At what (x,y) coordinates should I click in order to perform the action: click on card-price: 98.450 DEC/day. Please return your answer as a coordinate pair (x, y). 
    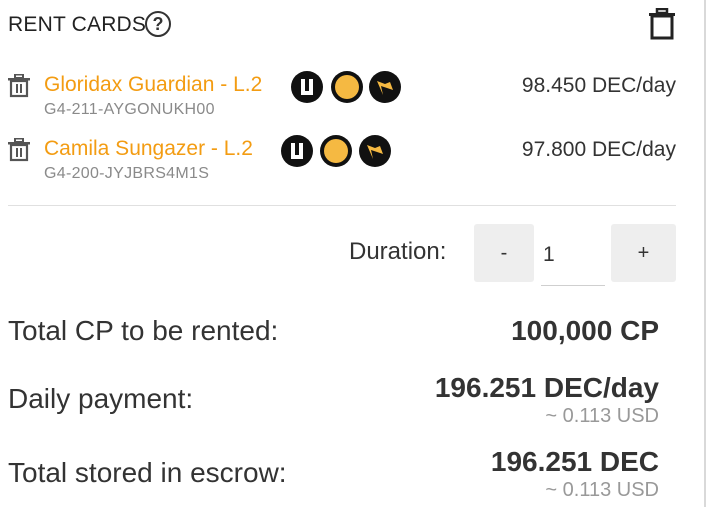
    Looking at the image, I should click on (598, 85).